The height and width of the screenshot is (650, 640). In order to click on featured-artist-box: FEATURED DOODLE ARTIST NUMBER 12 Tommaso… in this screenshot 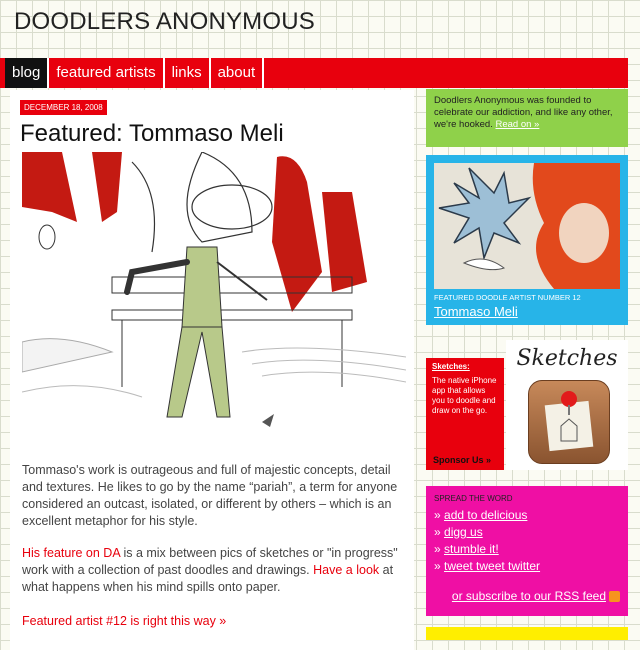, I will do `click(527, 240)`.